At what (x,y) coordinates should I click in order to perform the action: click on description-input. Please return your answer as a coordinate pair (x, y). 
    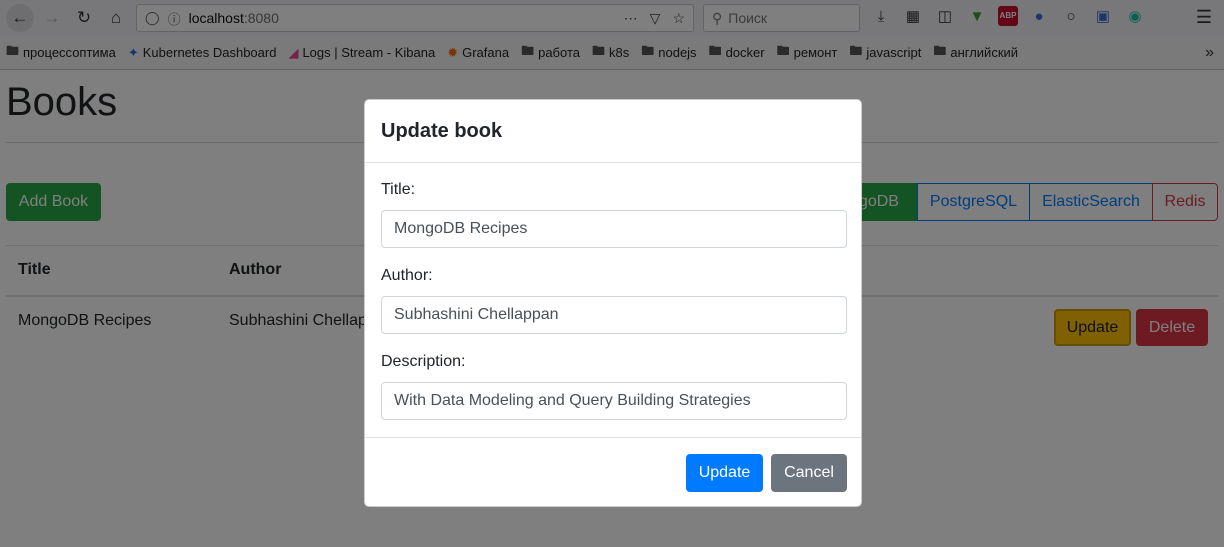
    Looking at the image, I should click on (614, 401).